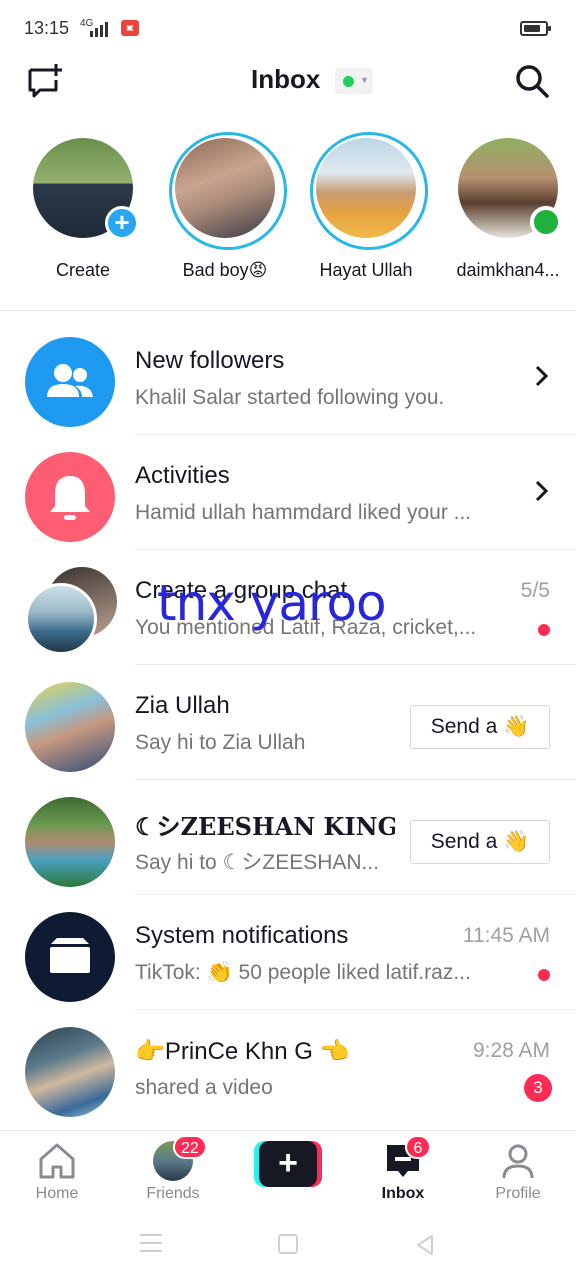 Image resolution: width=576 pixels, height=1280 pixels. What do you see at coordinates (348, 81) in the screenshot?
I see `online-status-dot` at bounding box center [348, 81].